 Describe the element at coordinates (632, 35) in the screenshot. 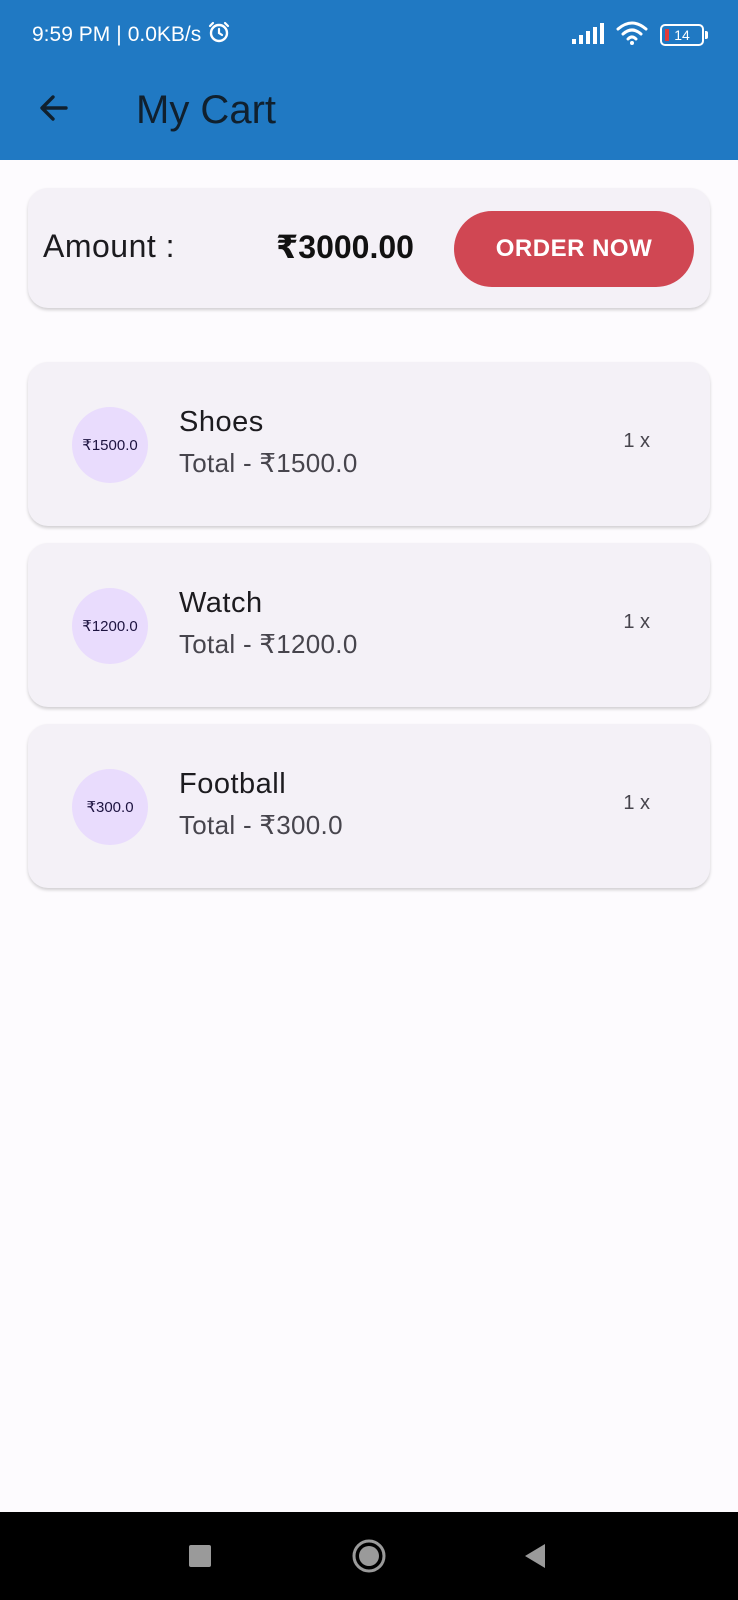

I see `wifi-icon` at that location.